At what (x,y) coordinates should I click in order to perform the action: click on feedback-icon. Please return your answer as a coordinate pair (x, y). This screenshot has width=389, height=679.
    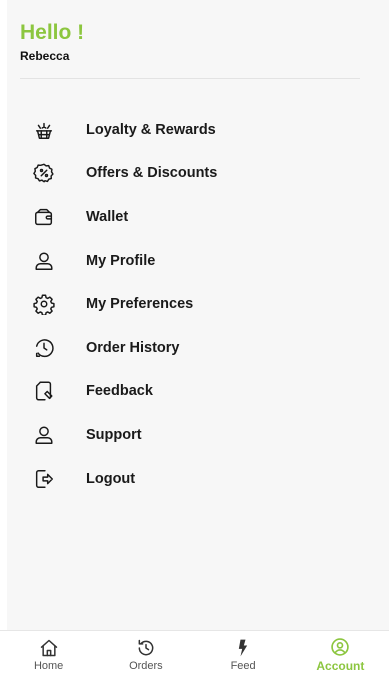
    Looking at the image, I should click on (44, 391).